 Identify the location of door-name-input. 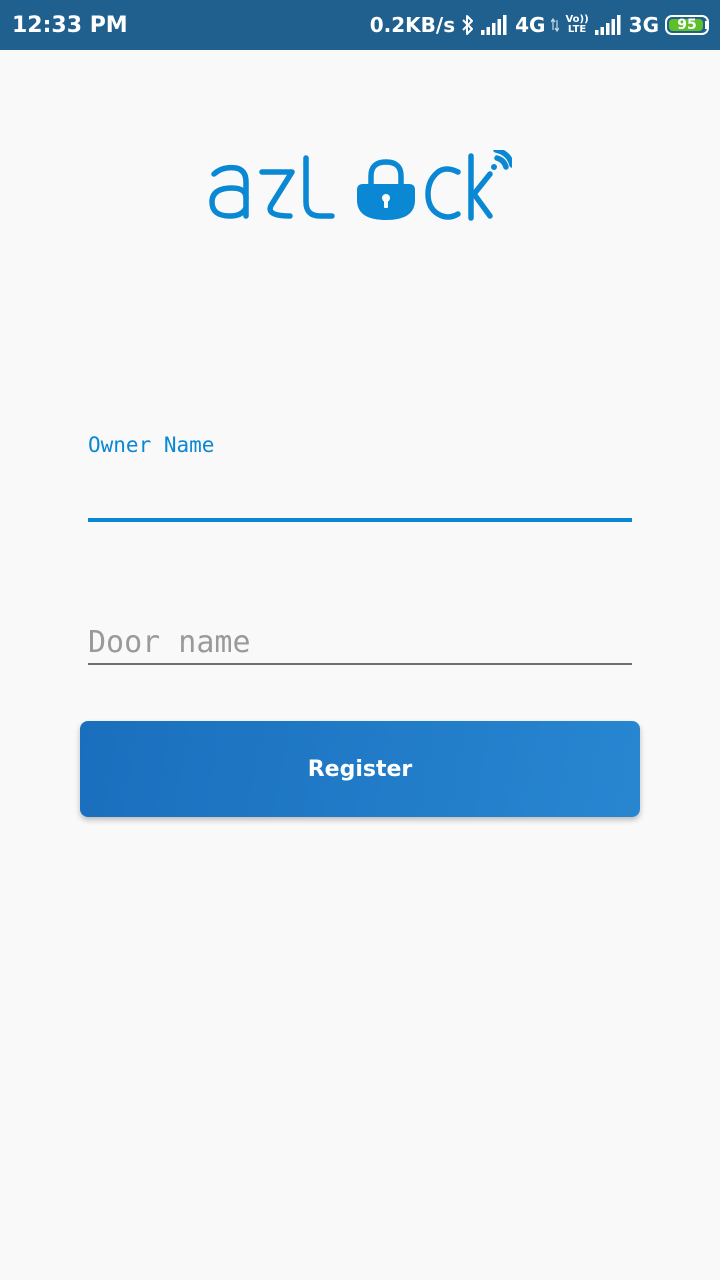
(360, 642).